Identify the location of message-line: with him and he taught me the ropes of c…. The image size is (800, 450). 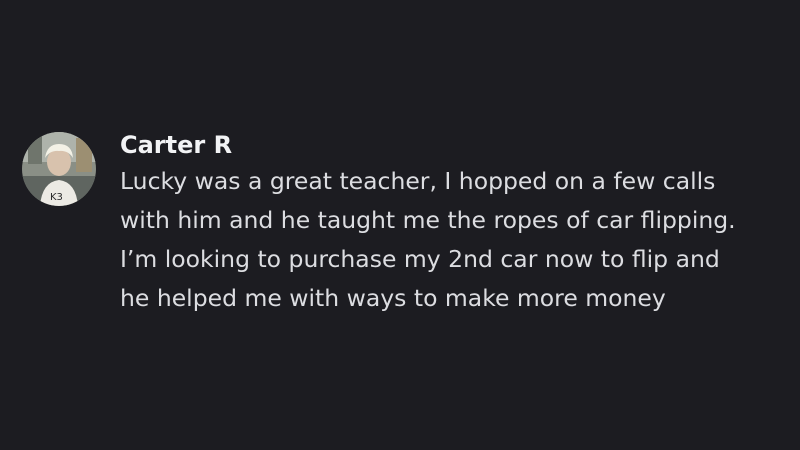
(428, 220).